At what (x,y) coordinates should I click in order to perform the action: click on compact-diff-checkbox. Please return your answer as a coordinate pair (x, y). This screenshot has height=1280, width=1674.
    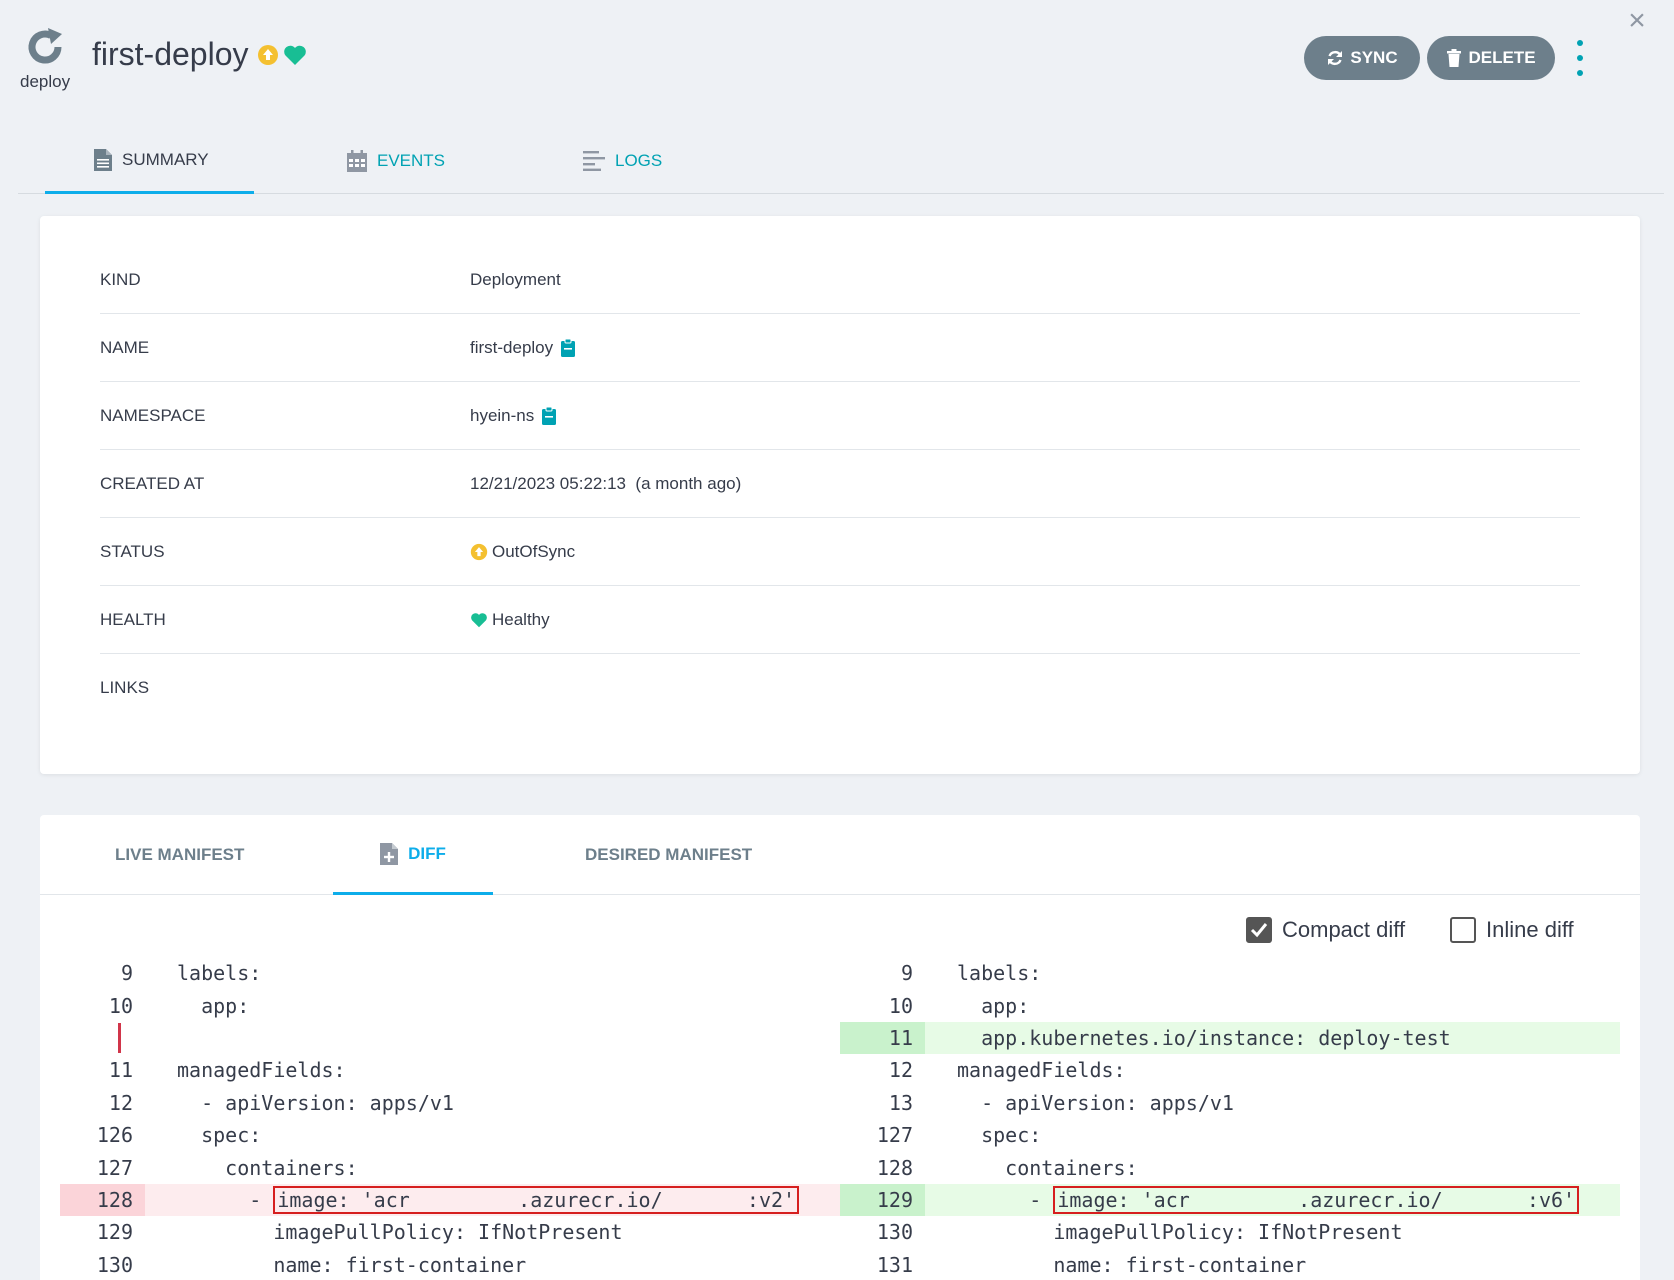
    Looking at the image, I should click on (1259, 930).